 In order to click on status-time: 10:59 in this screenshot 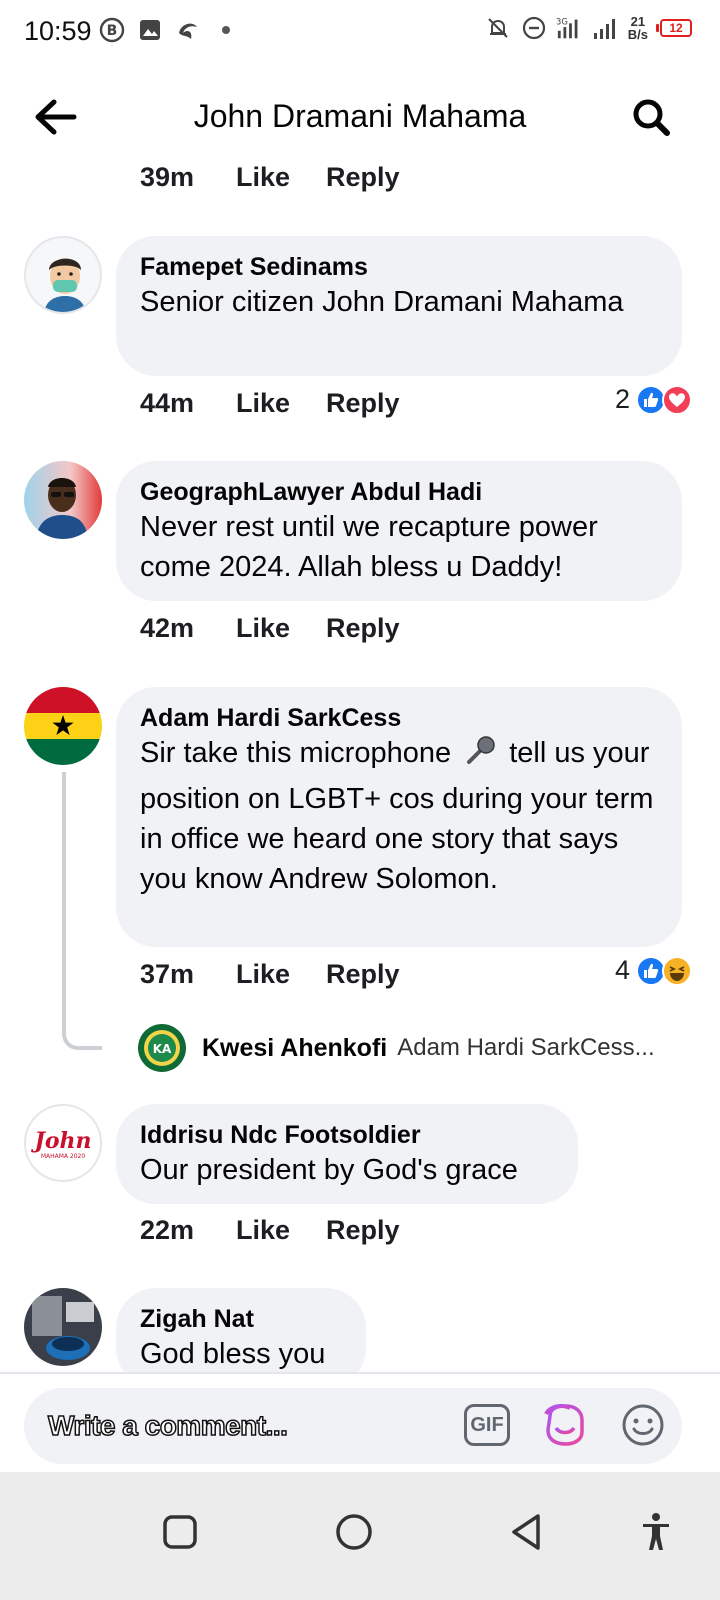, I will do `click(58, 31)`.